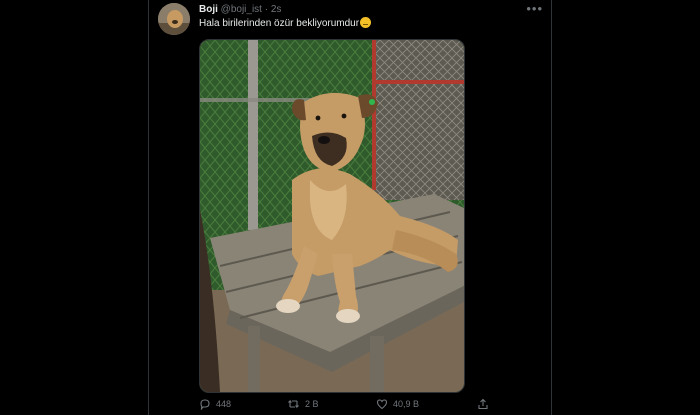 The image size is (700, 415). Describe the element at coordinates (279, 23) in the screenshot. I see `tweet-text-content: Hala birilerinden özür bekliyorumdur` at that location.